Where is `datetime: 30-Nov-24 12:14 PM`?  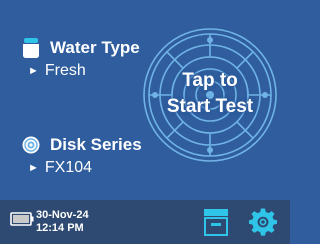 datetime: 30-Nov-24 12:14 PM is located at coordinates (62, 222).